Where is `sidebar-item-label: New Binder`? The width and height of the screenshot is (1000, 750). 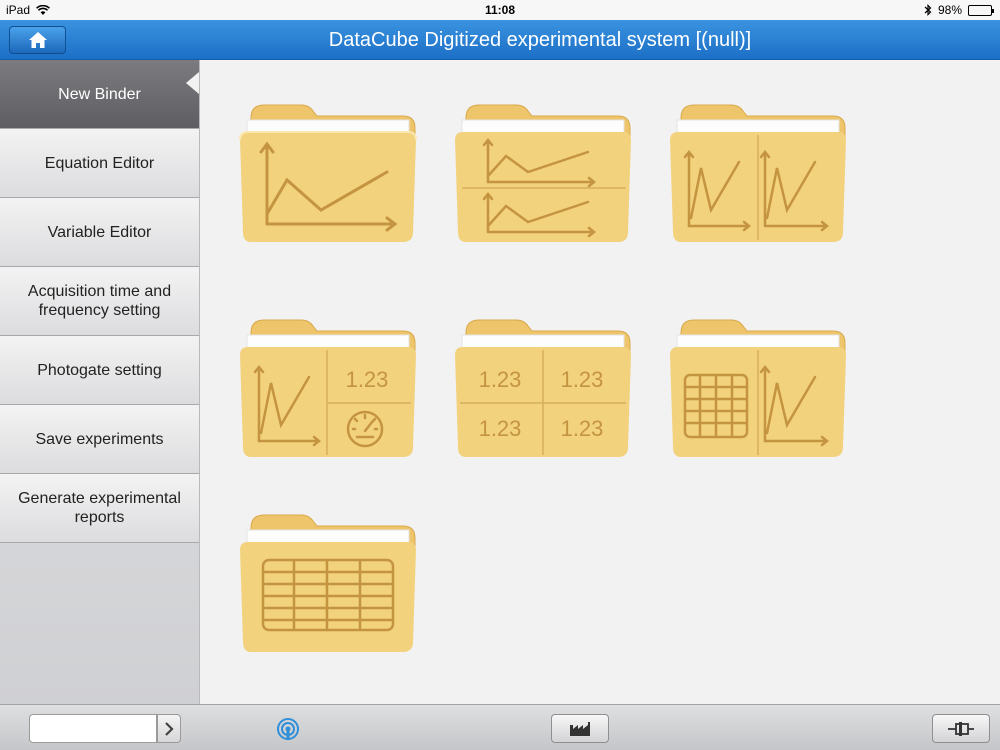 sidebar-item-label: New Binder is located at coordinates (99, 94).